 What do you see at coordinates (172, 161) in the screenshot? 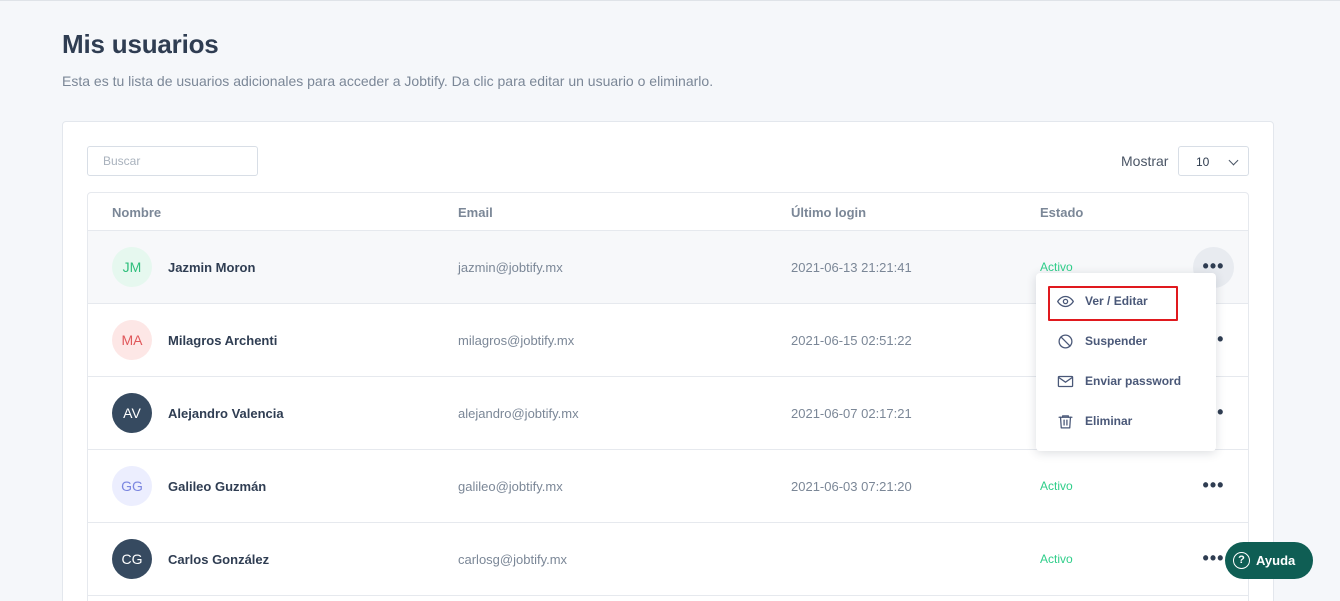
I see `search-input` at bounding box center [172, 161].